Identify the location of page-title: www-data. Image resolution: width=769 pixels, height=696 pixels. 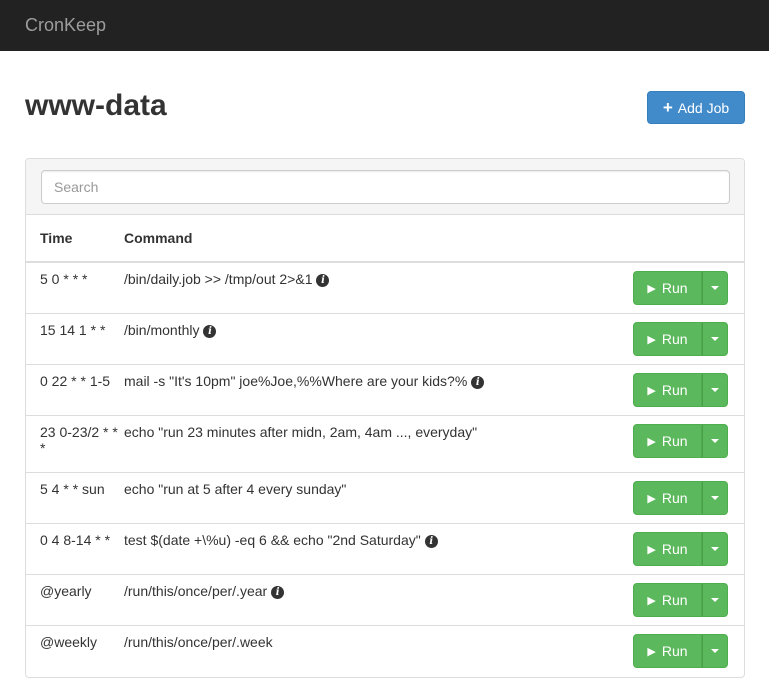
(96, 105).